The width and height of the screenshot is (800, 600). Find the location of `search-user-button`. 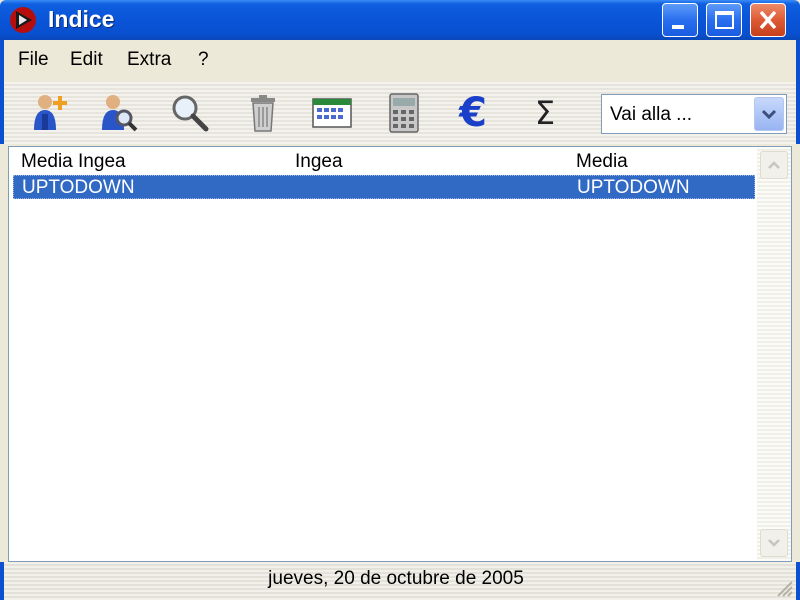

search-user-button is located at coordinates (119, 113).